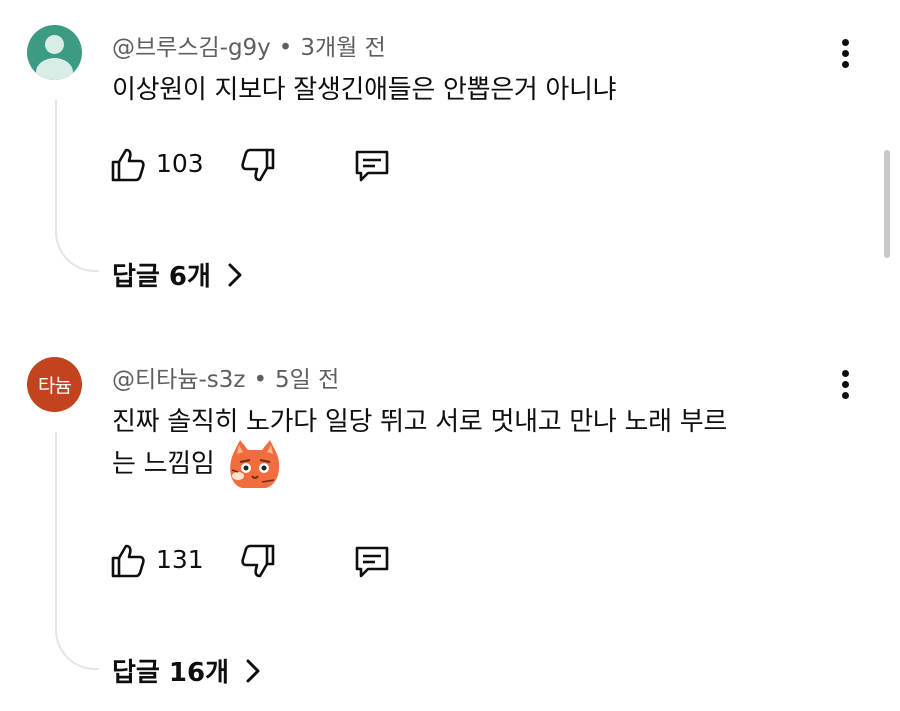 Image resolution: width=900 pixels, height=711 pixels. Describe the element at coordinates (54, 69) in the screenshot. I see `avatar-body-shape` at that location.